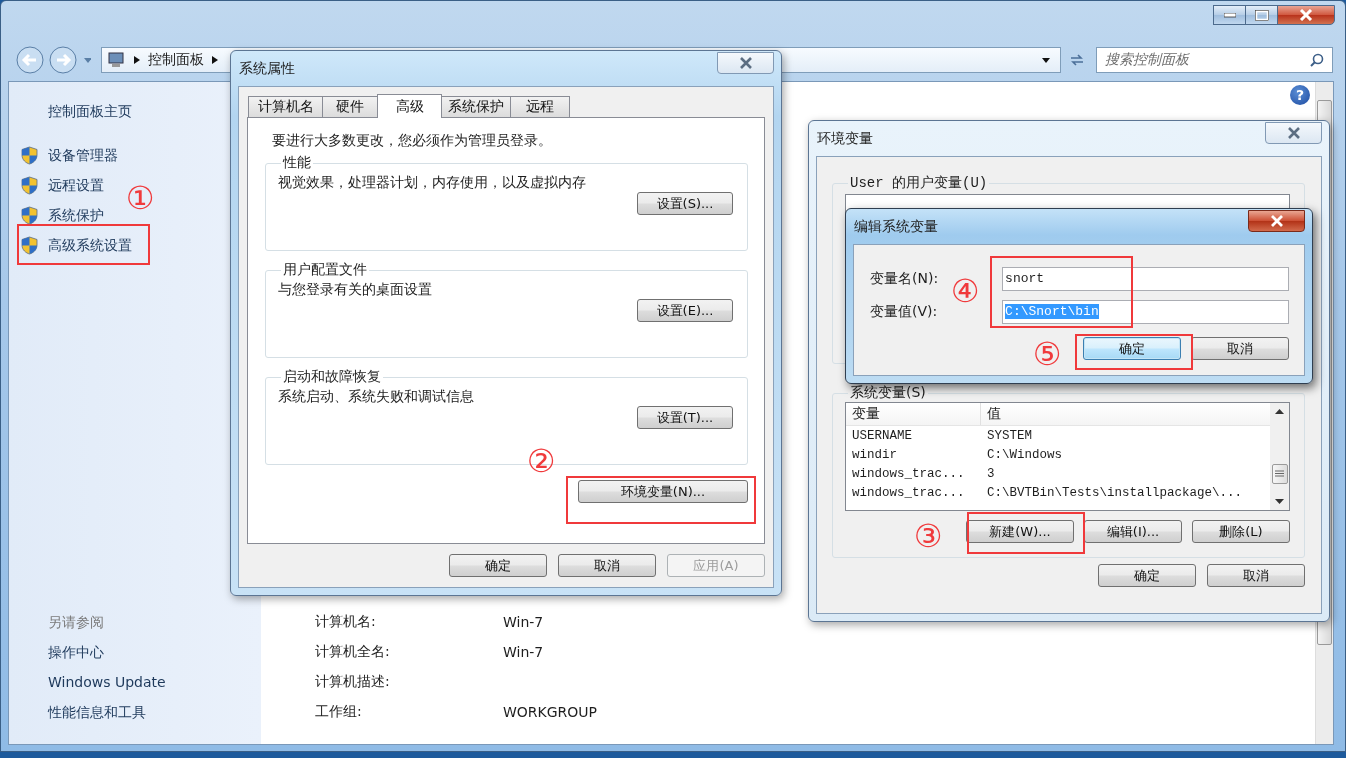  Describe the element at coordinates (76, 622) in the screenshot. I see `section-heading: 另请参阅` at that location.